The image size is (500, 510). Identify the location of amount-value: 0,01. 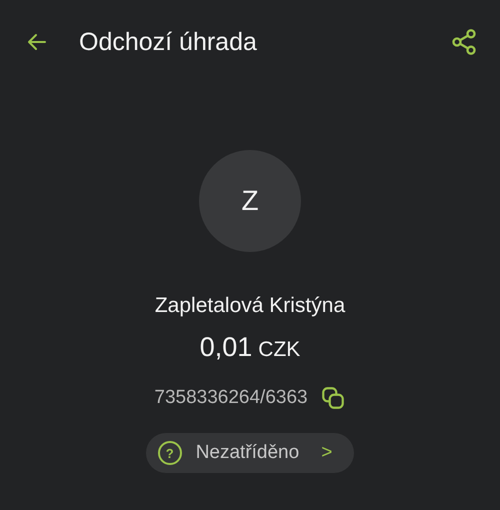
(226, 347).